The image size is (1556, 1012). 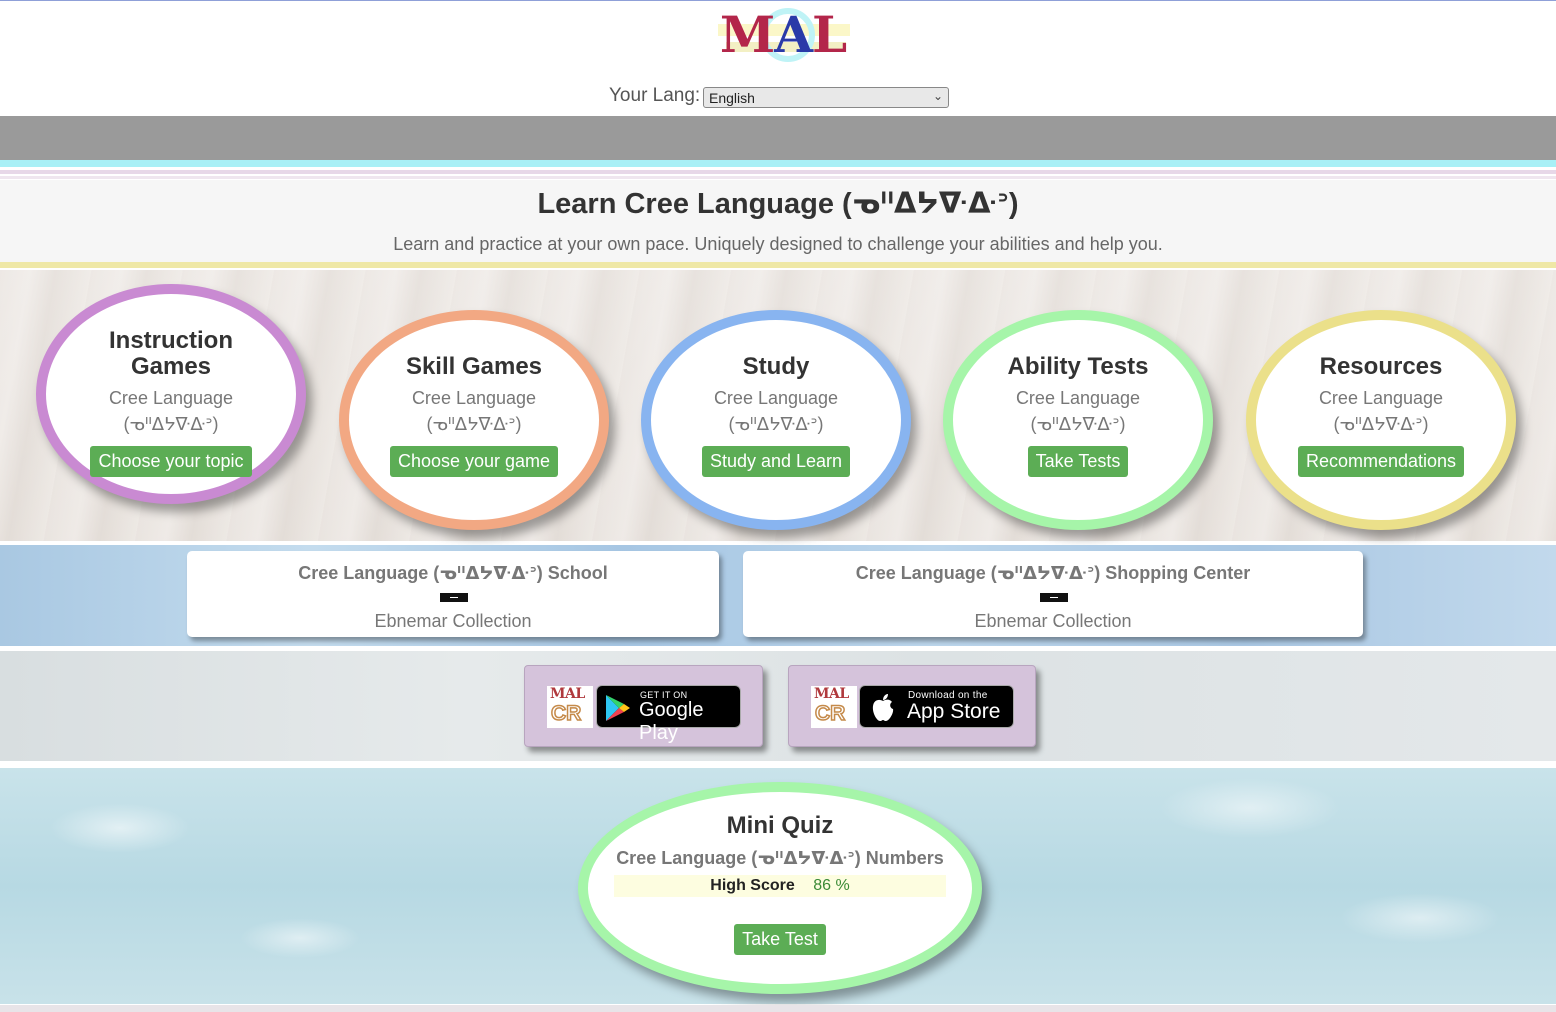 What do you see at coordinates (776, 366) in the screenshot?
I see `card-title: Study` at bounding box center [776, 366].